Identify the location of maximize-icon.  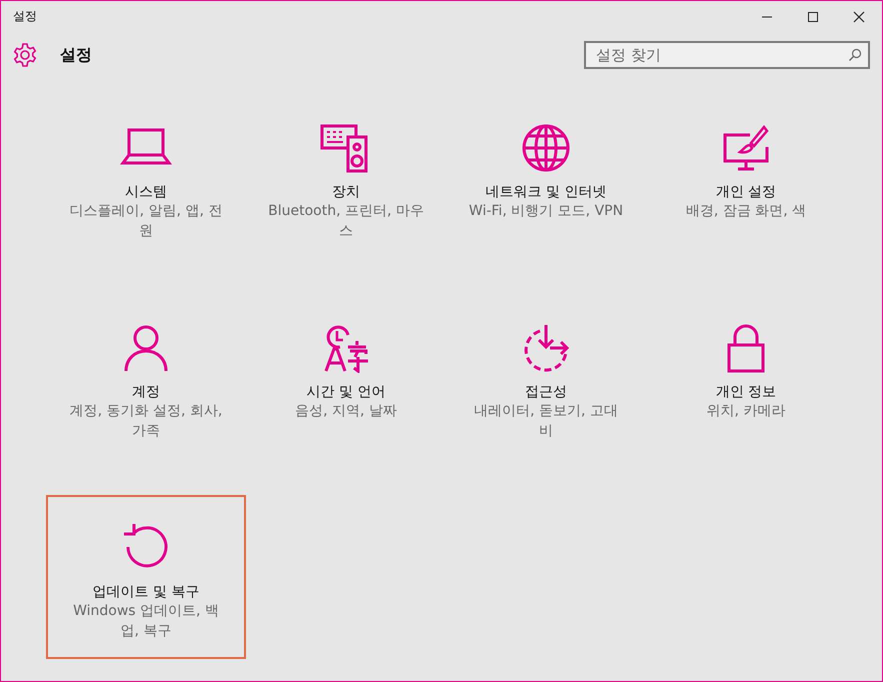
(813, 16).